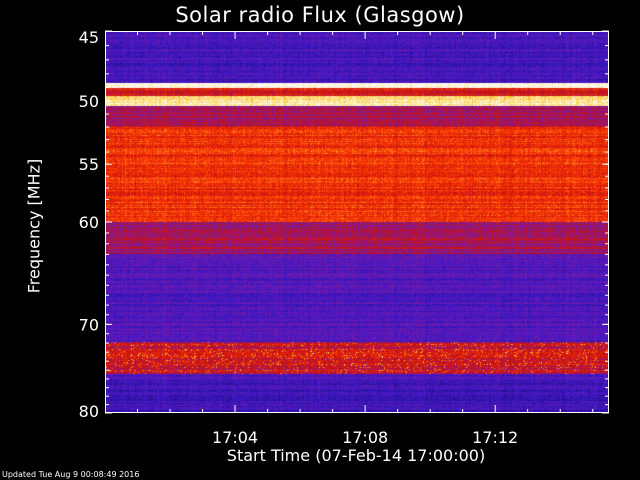 The image size is (640, 480). I want to click on updated-timestamp: Updated Tue Aug 9 00:08:49 2016, so click(71, 474).